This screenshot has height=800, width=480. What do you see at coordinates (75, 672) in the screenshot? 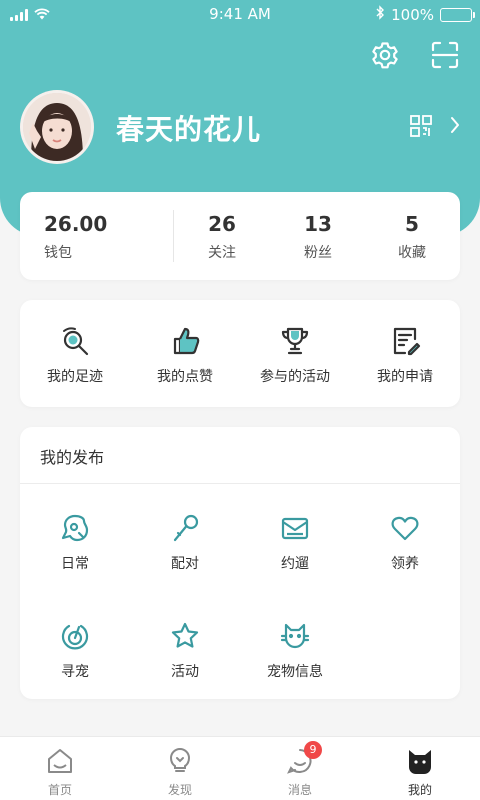
I see `publish-label: 寻宠` at bounding box center [75, 672].